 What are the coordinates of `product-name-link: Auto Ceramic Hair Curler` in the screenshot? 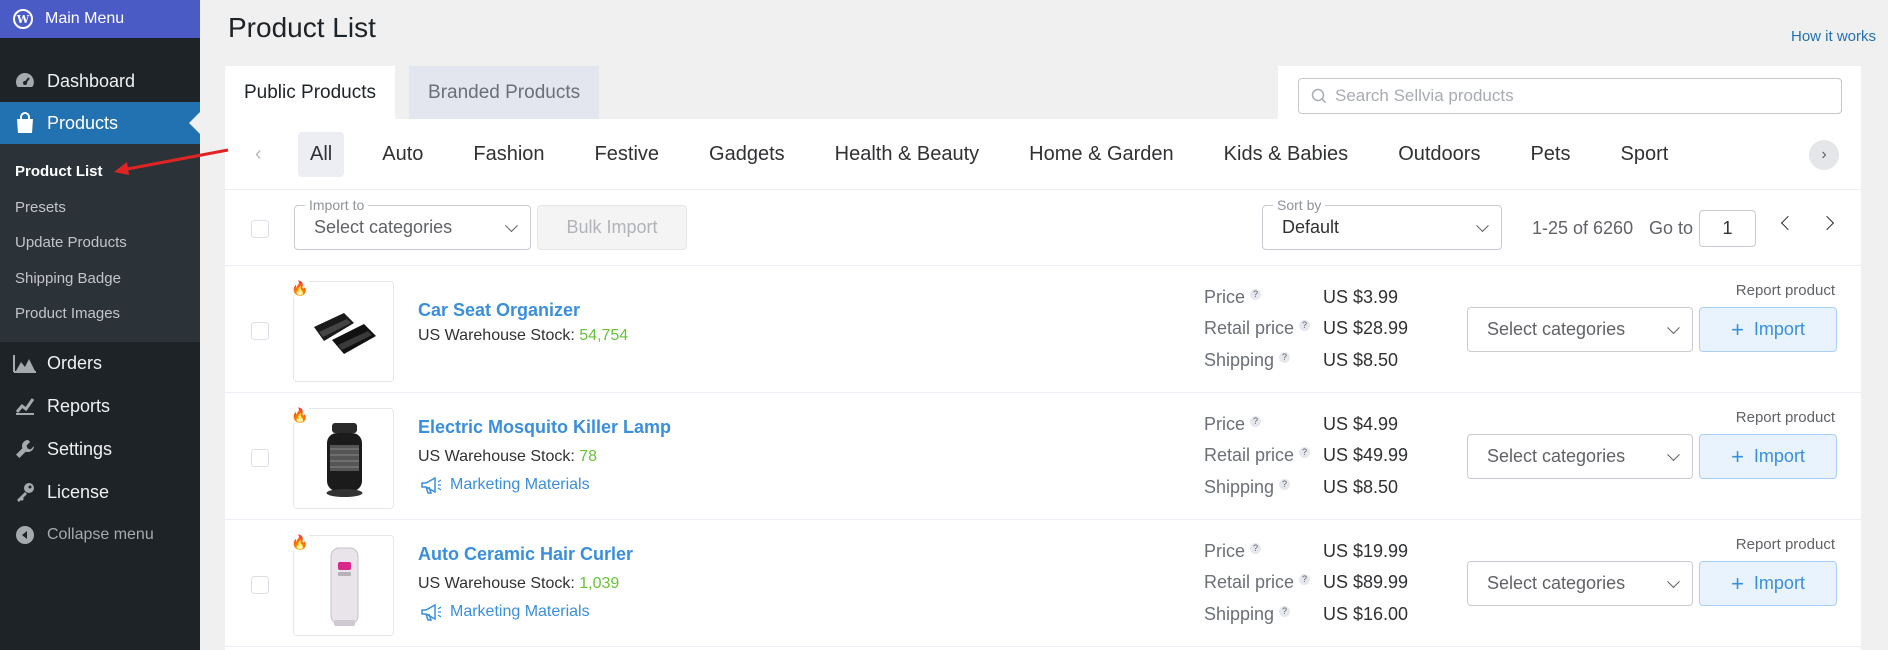 It's located at (525, 554).